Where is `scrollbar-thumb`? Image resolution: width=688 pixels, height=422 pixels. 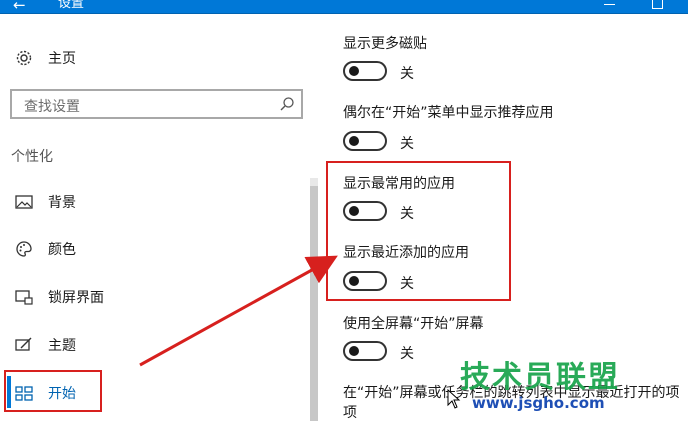
scrollbar-thumb is located at coordinates (314, 303).